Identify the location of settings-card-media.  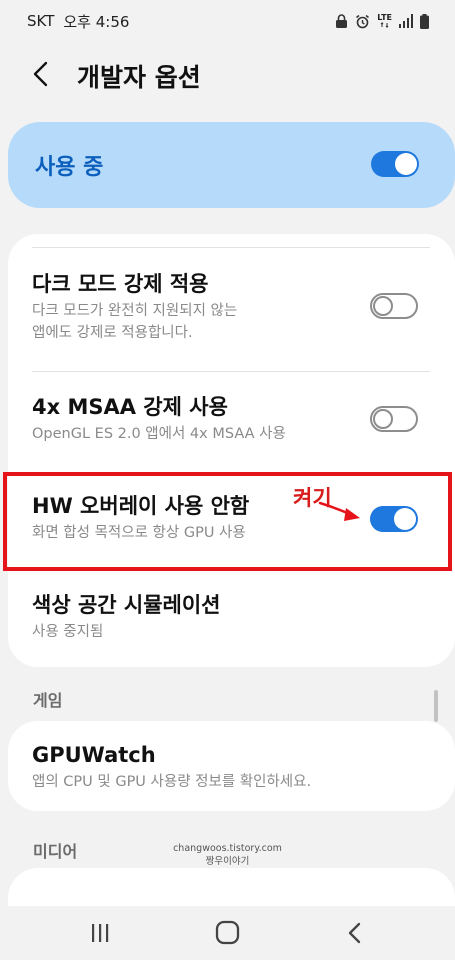
(231, 888).